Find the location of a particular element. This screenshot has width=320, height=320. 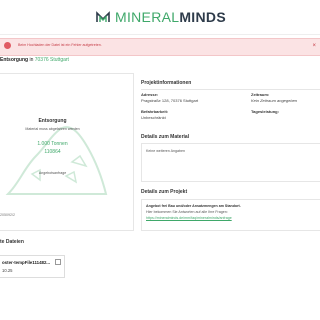

page-title: Entsorgung in 70376 Stuttgart is located at coordinates (34, 60).